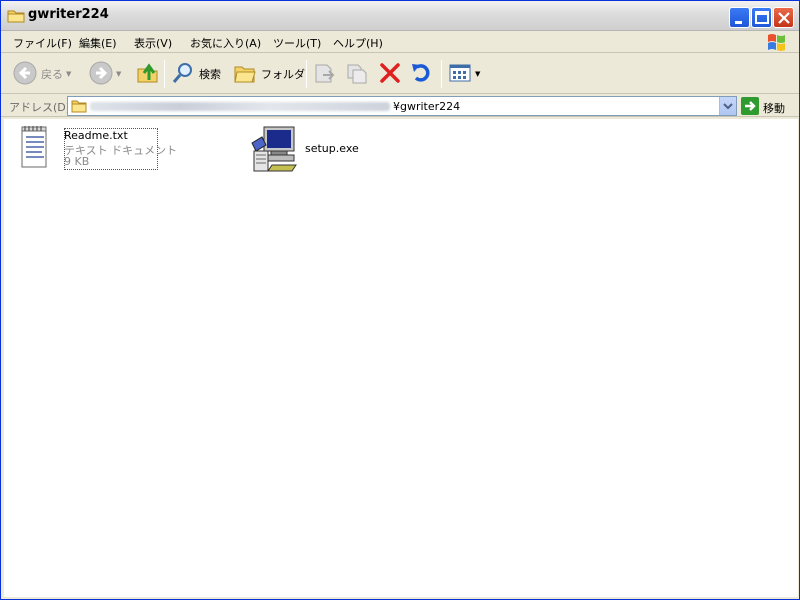  I want to click on up-folder-button, so click(148, 74).